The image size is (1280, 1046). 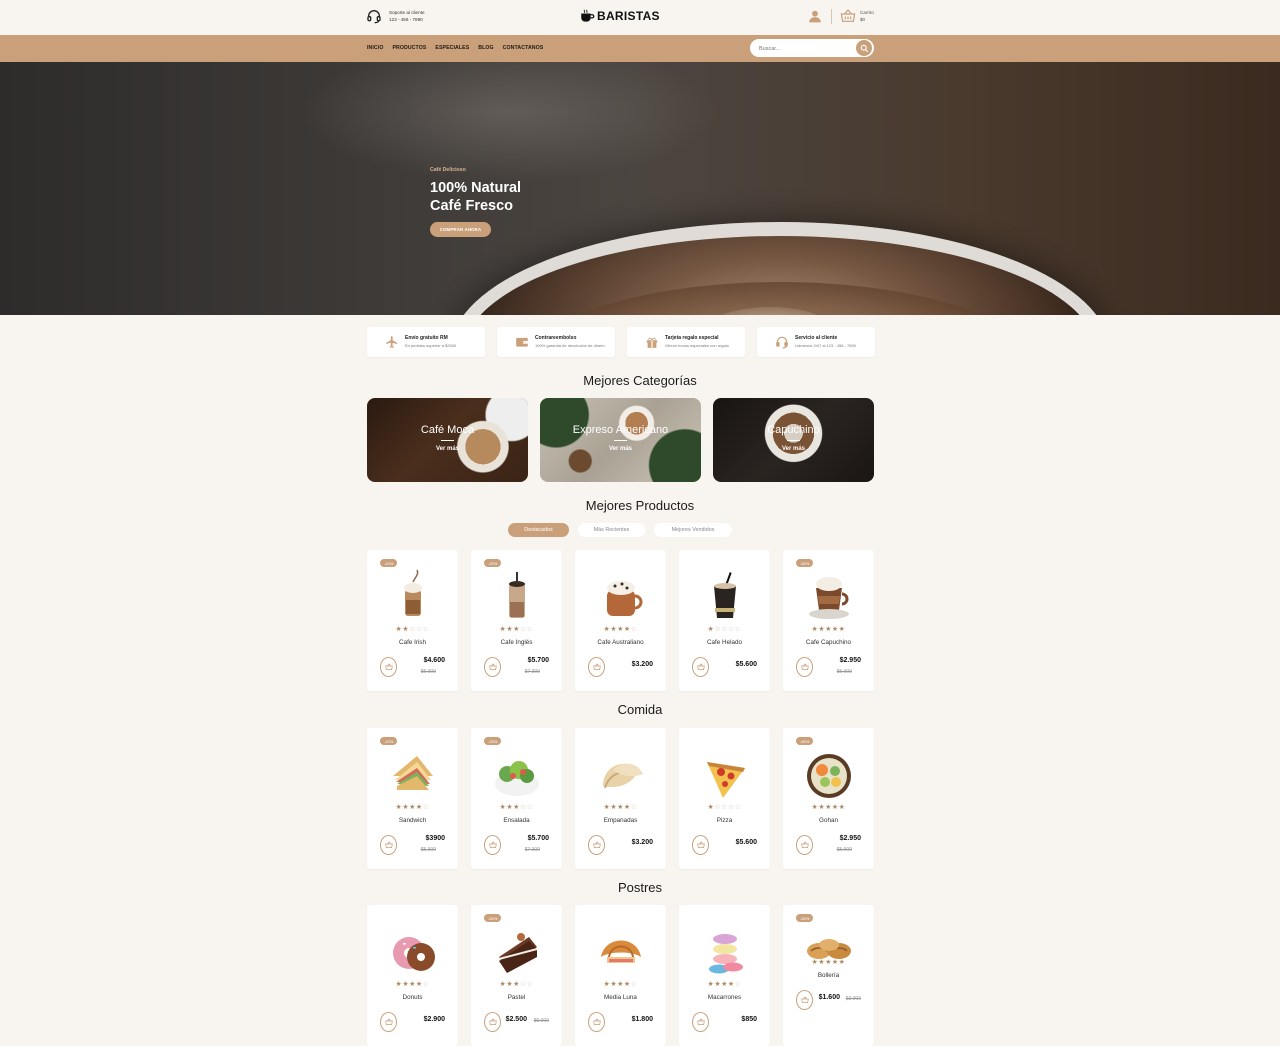 What do you see at coordinates (452, 48) in the screenshot?
I see `nav-link-especiales: ESPECIALES` at bounding box center [452, 48].